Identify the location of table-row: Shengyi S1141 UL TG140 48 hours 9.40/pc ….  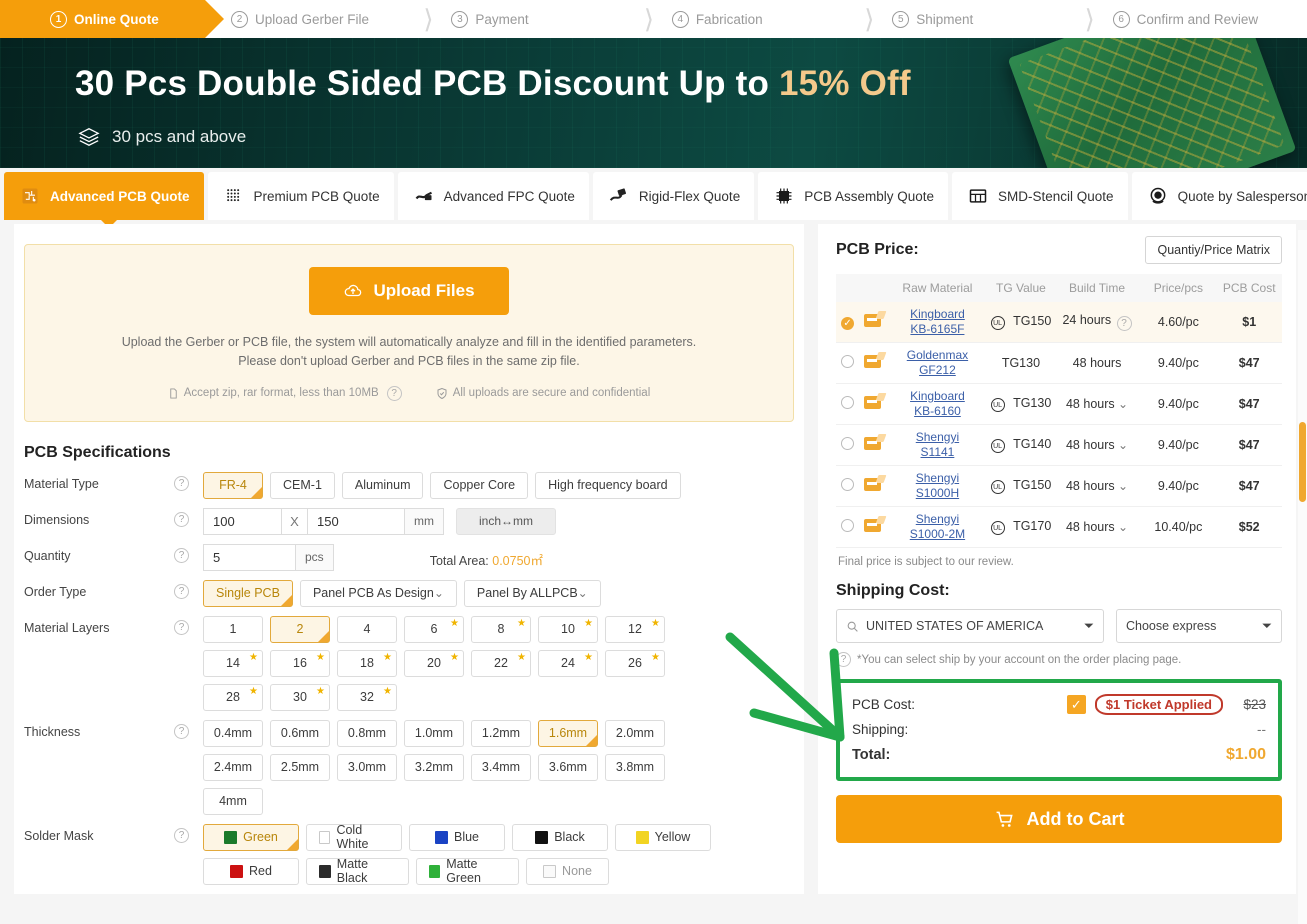
(1059, 445).